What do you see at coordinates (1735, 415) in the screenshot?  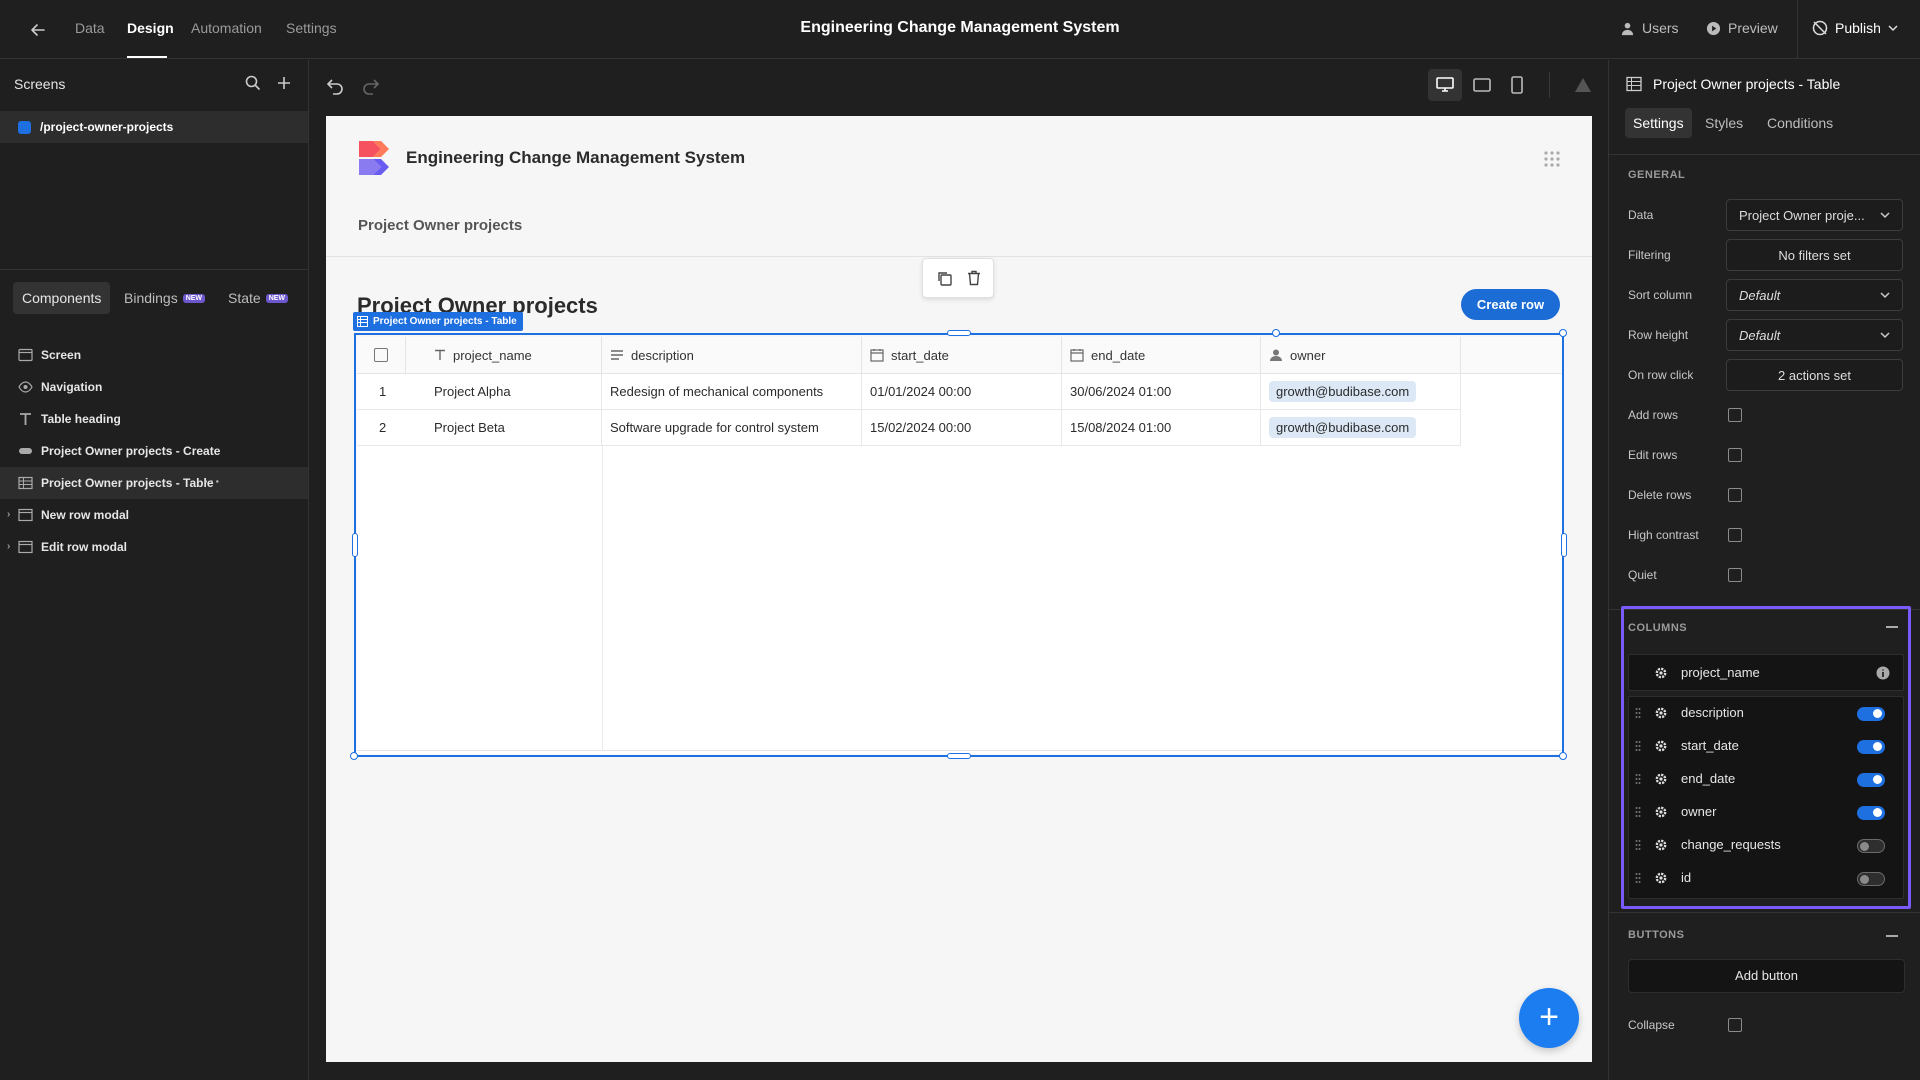 I see `add-rows-checkbox` at bounding box center [1735, 415].